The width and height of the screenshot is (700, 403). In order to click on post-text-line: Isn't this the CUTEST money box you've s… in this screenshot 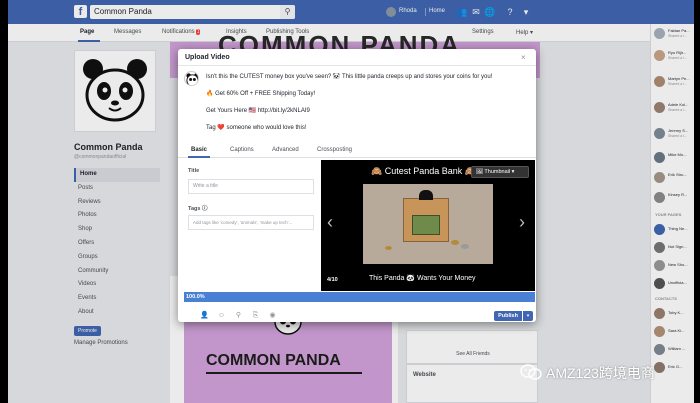, I will do `click(349, 76)`.